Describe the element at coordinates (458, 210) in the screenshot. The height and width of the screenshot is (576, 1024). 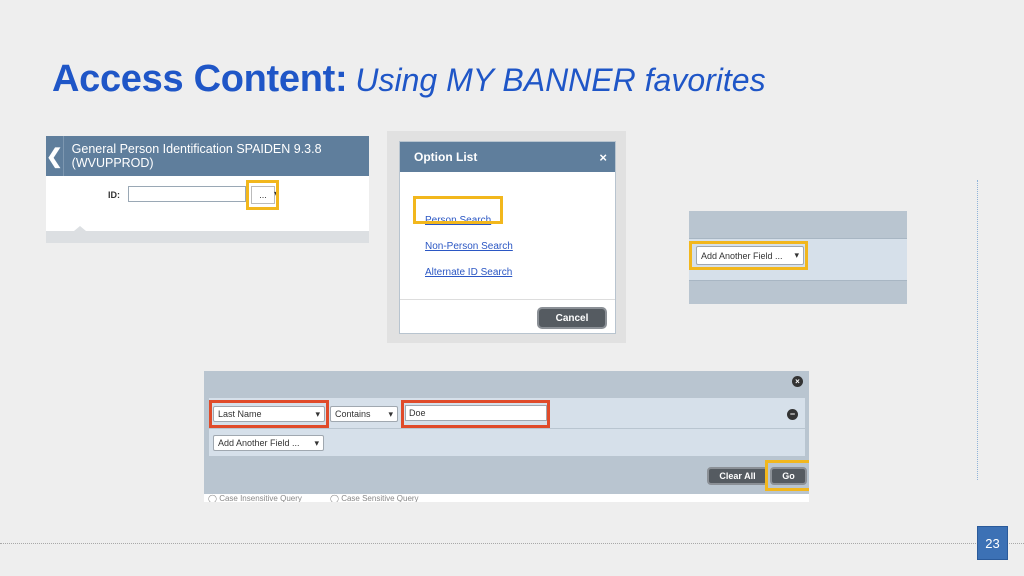
I see `person-search-highlight` at that location.